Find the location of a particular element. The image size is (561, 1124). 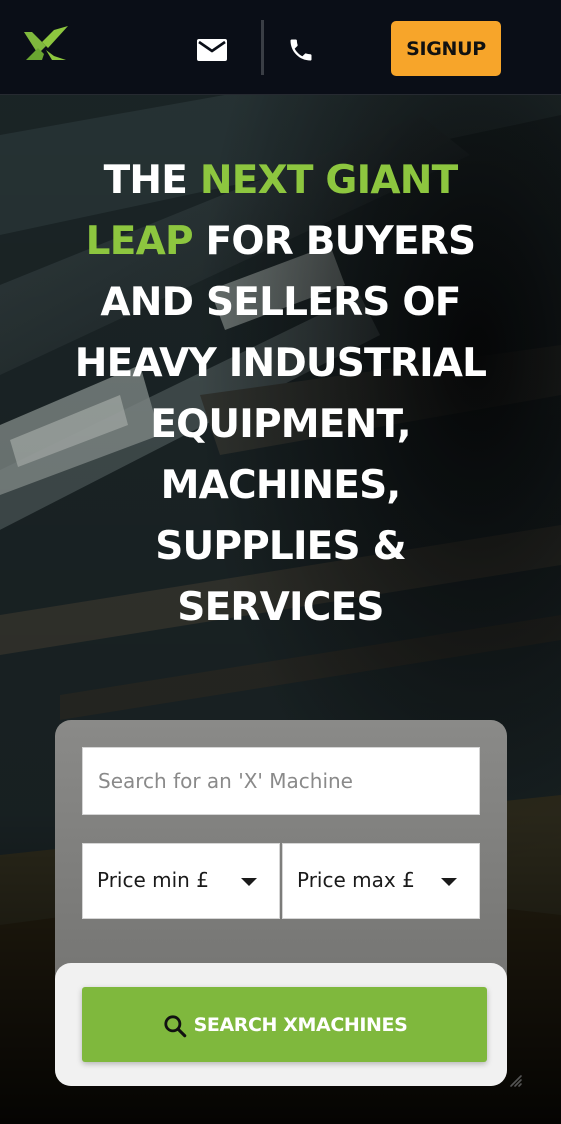

price-min-select: Price min £ is located at coordinates (181, 881).